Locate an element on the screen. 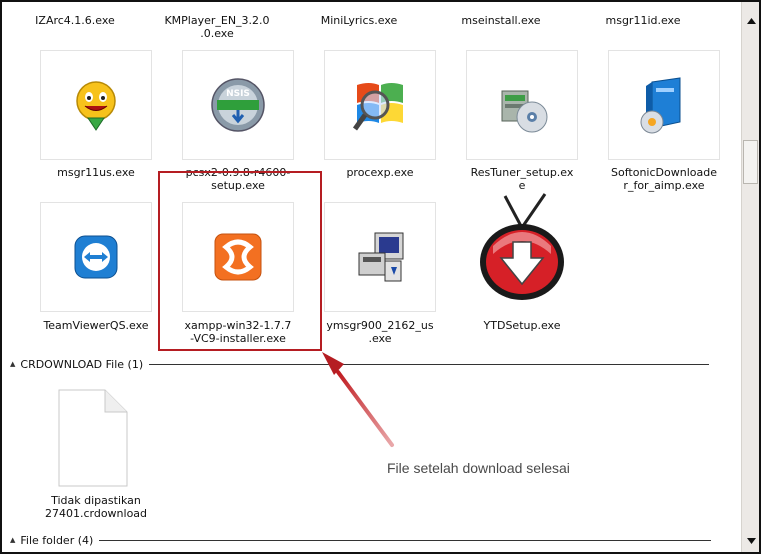 The height and width of the screenshot is (554, 761). arrow-head-icon is located at coordinates (333, 363).